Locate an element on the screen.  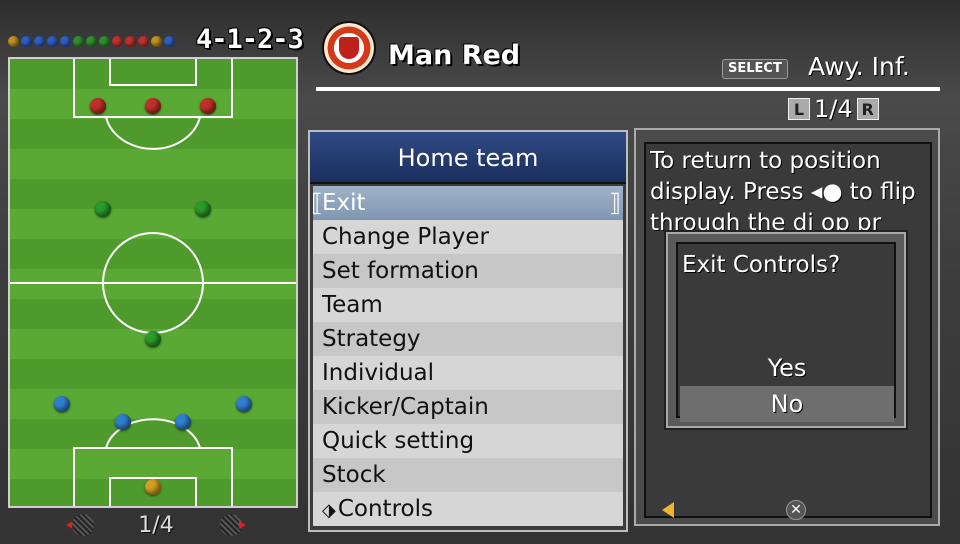
select-button-icon: SELECT is located at coordinates (755, 69).